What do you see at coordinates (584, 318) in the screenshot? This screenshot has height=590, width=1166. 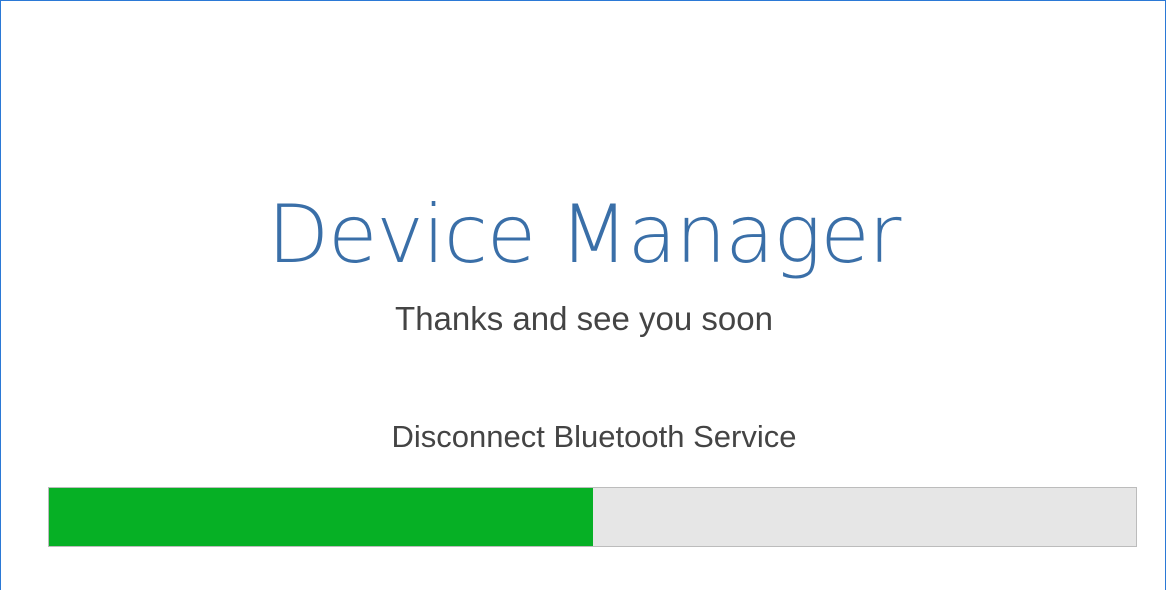 I see `page-subtitle: Thanks and see you soon` at bounding box center [584, 318].